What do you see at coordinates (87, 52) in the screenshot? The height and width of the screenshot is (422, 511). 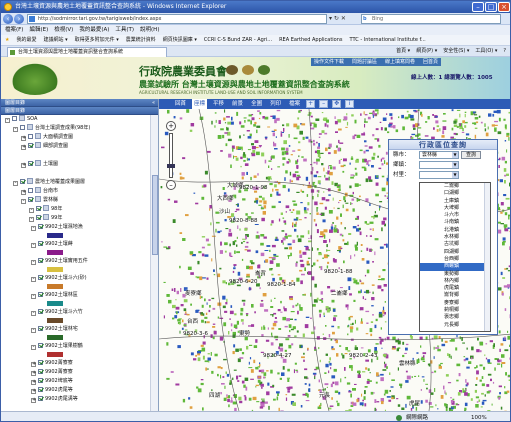 I see `tab-active: 台灣土壤資源與農地土地覆蓋資訊整合查詢系統` at bounding box center [87, 52].